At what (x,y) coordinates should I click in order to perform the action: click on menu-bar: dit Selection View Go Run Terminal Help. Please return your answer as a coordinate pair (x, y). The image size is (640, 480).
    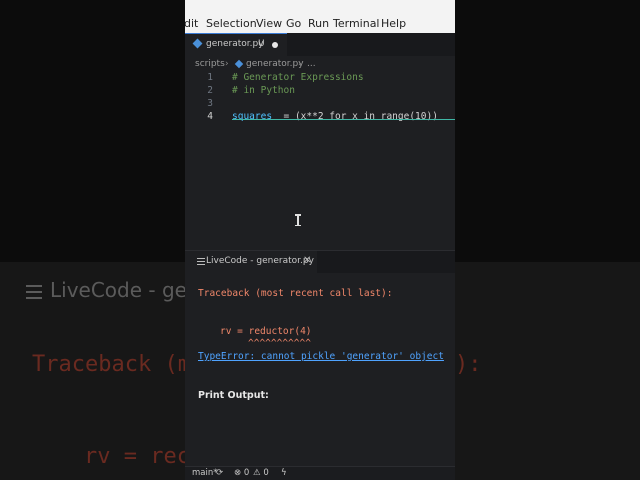
    Looking at the image, I should click on (320, 16).